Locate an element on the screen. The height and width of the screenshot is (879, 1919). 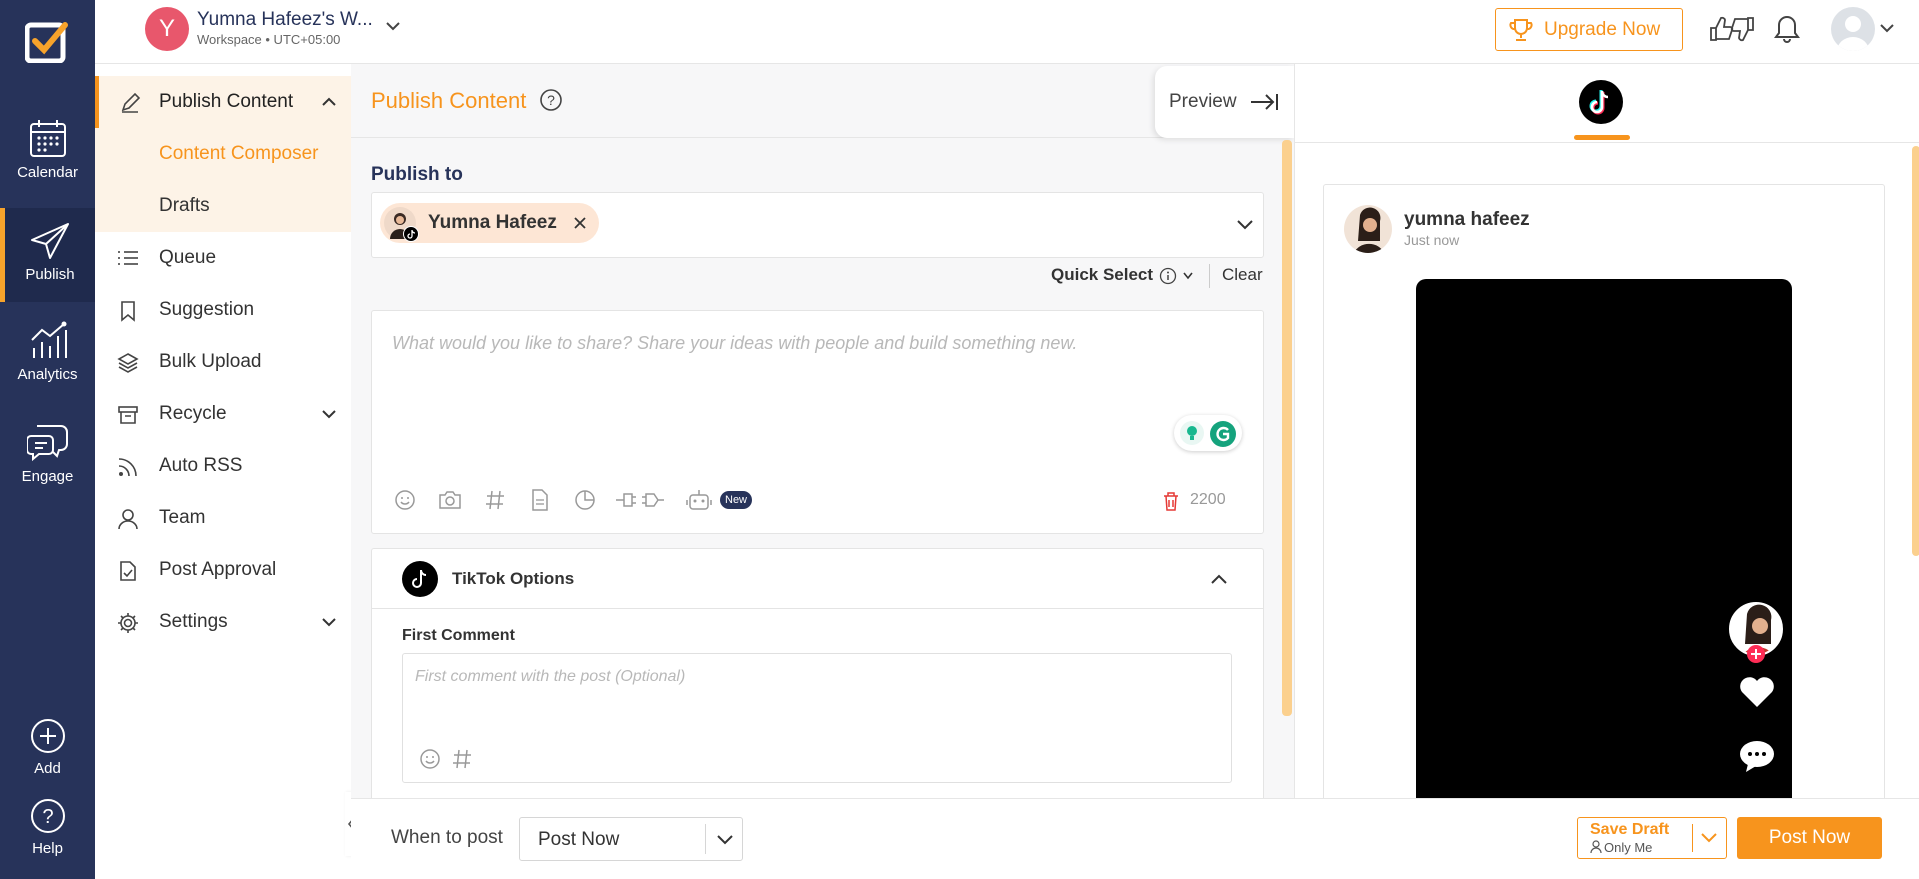
sidebar-item-drafts: Drafts is located at coordinates (223, 206).